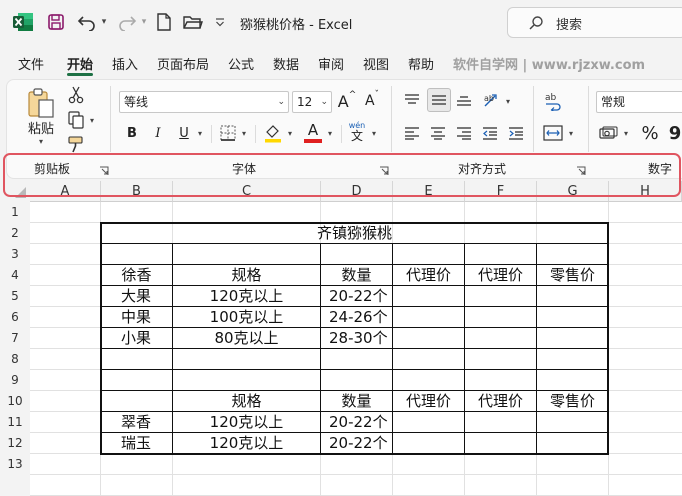  What do you see at coordinates (374, 133) in the screenshot?
I see `phonetic-dropdown-icon: ▾` at bounding box center [374, 133].